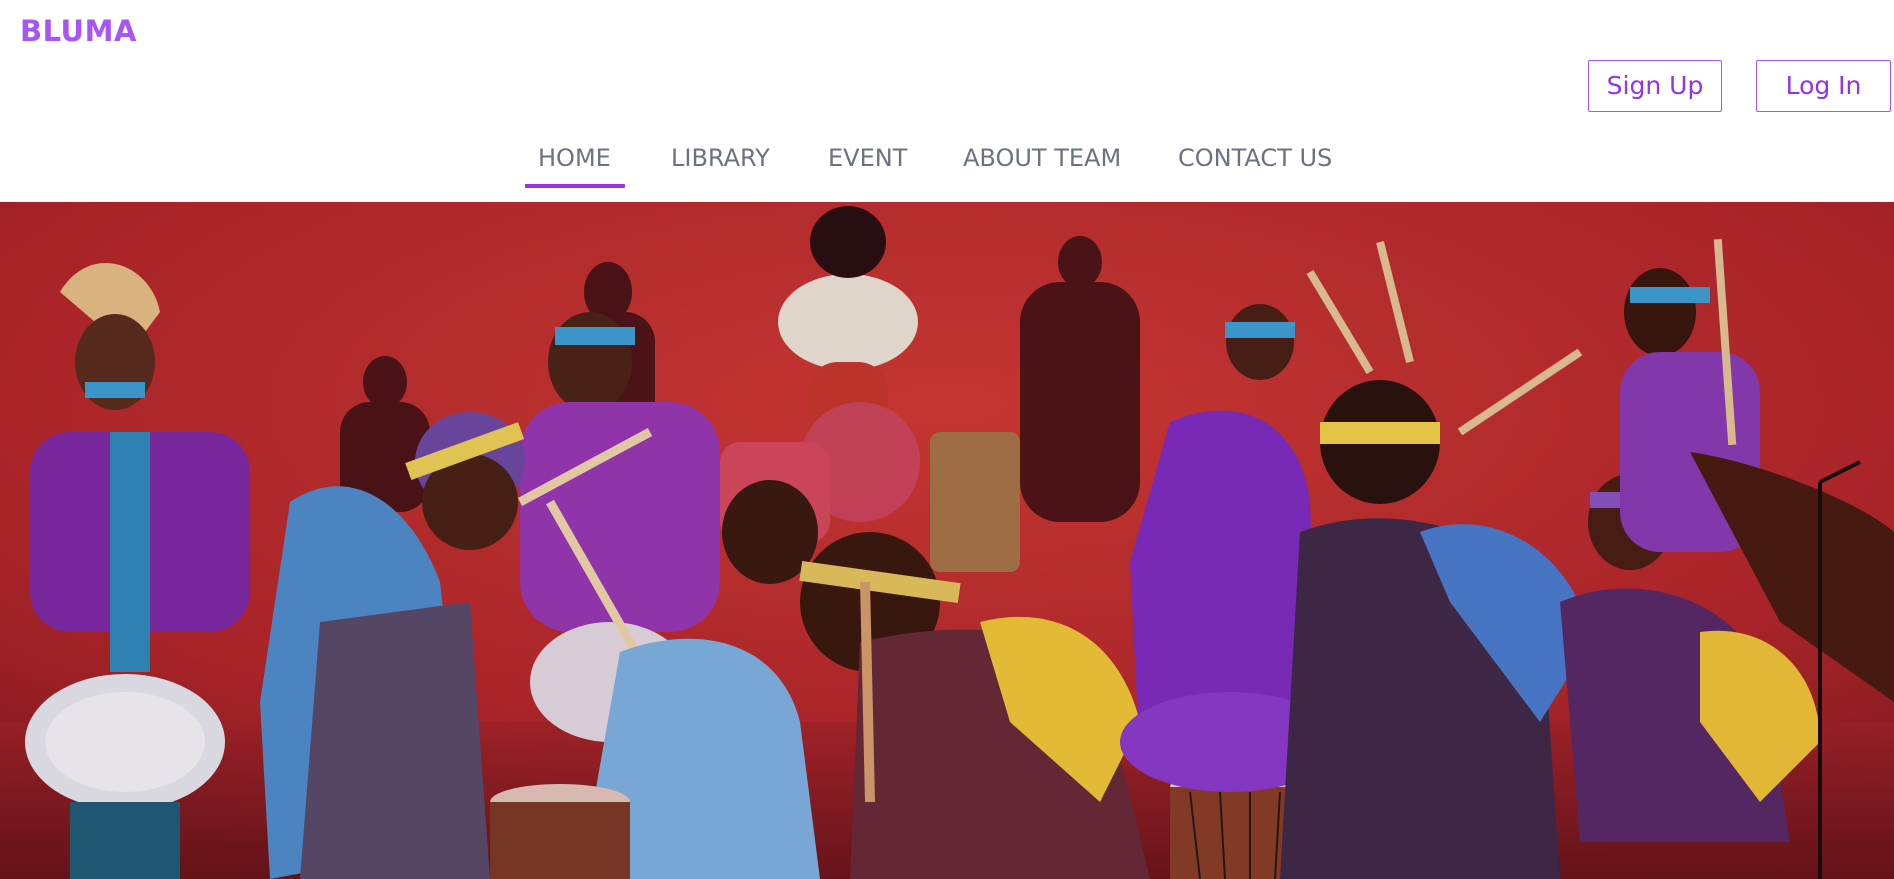 Image resolution: width=1894 pixels, height=879 pixels. I want to click on brand-logo: BLUMA, so click(78, 31).